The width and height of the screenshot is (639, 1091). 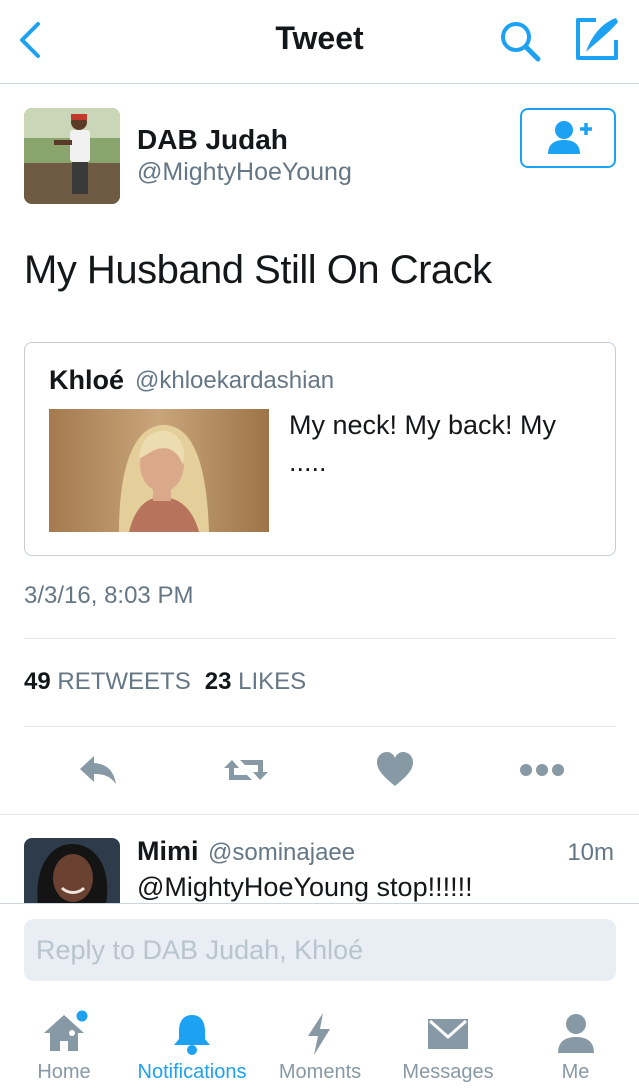 I want to click on tab-label: Notifications, so click(x=192, y=1072).